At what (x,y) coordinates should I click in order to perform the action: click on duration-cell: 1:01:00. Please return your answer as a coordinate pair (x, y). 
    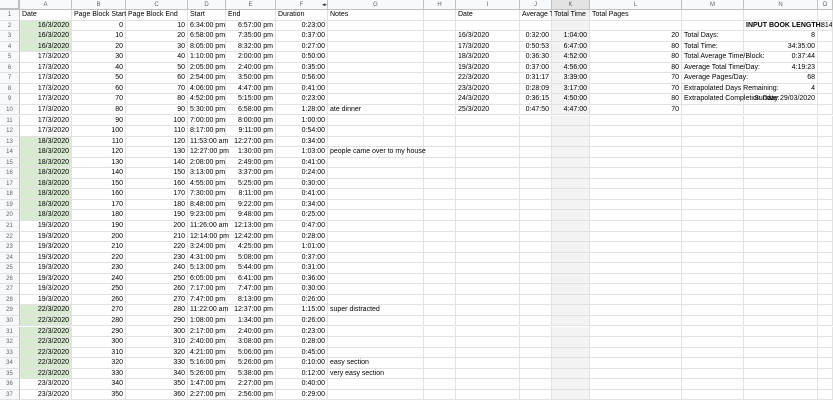
    Looking at the image, I should click on (302, 247).